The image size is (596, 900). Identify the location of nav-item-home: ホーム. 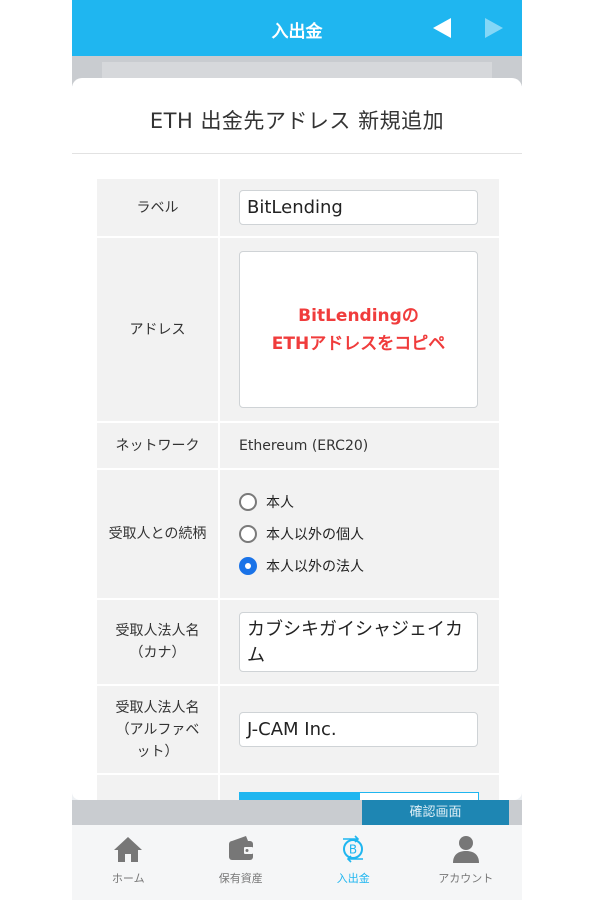
(128, 862).